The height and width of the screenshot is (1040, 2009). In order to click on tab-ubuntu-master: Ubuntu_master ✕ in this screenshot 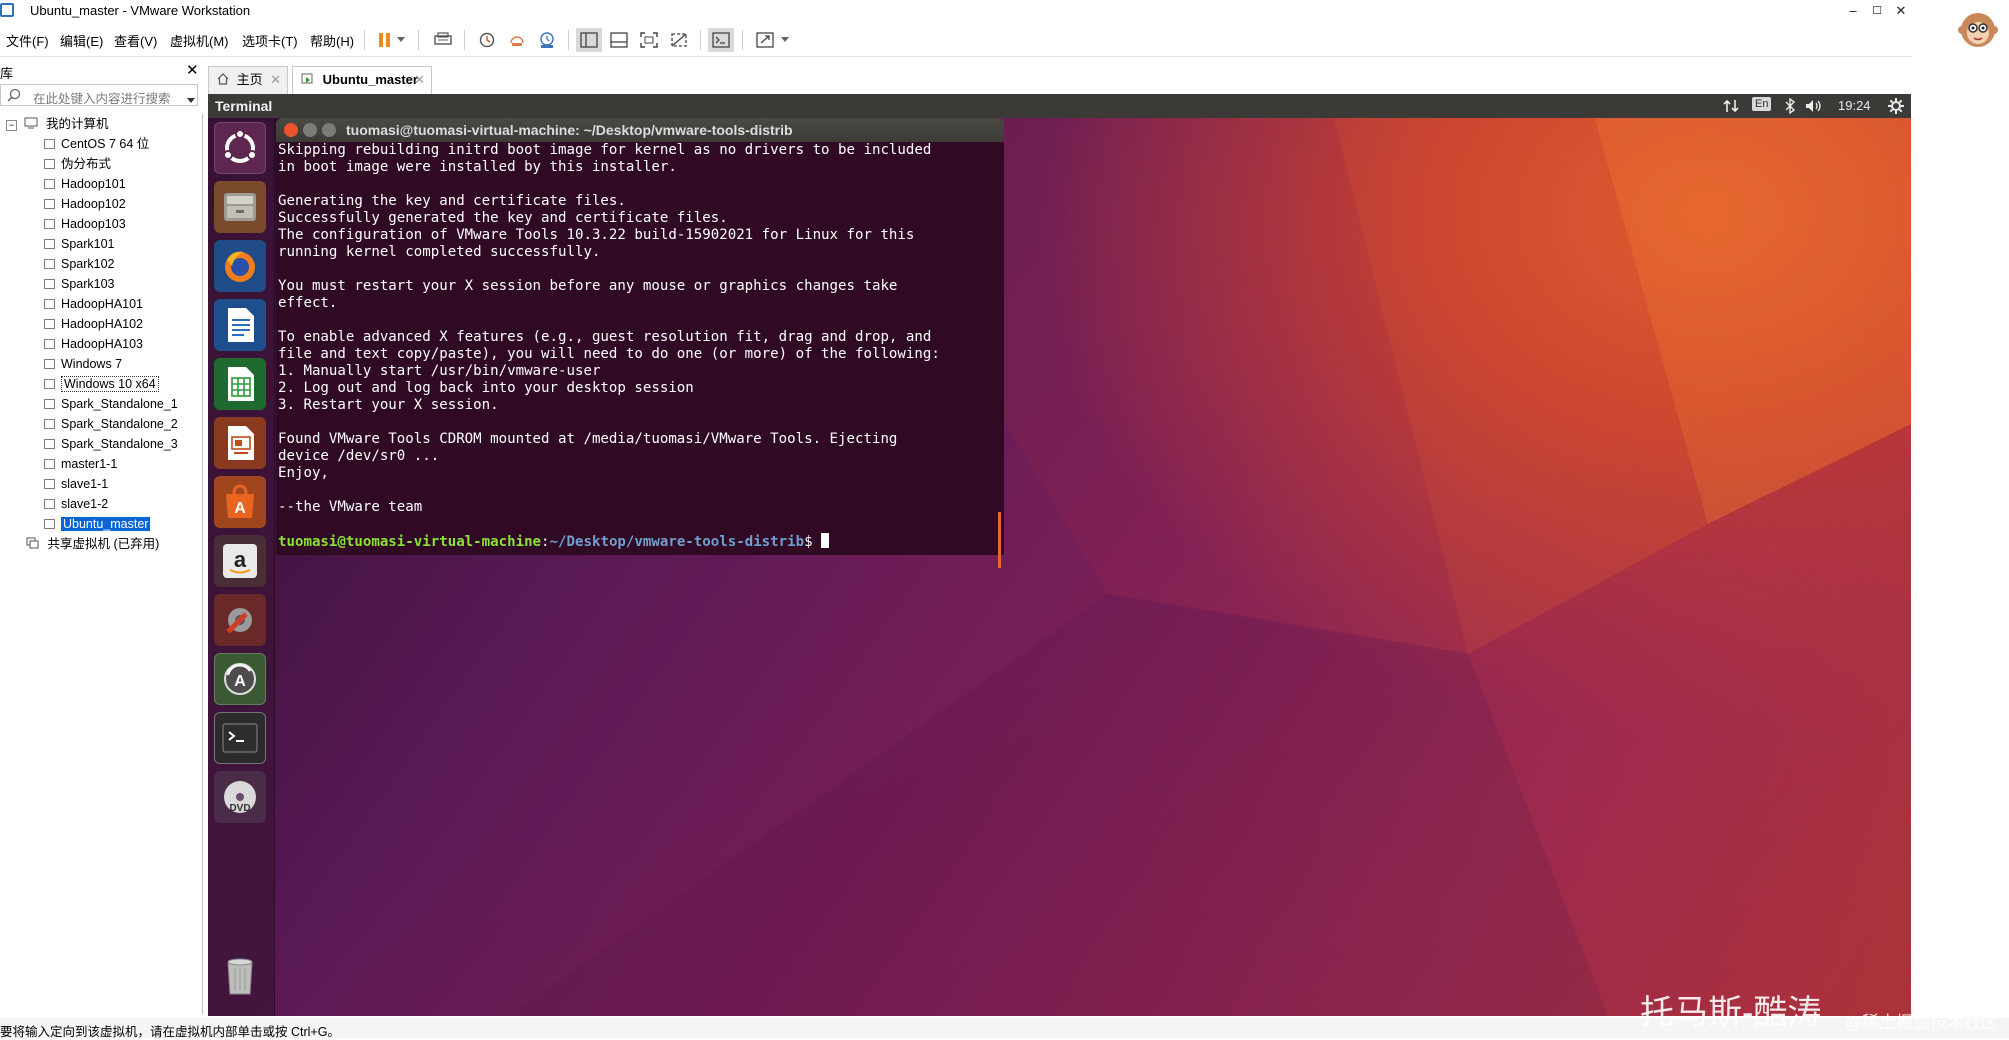, I will do `click(362, 80)`.